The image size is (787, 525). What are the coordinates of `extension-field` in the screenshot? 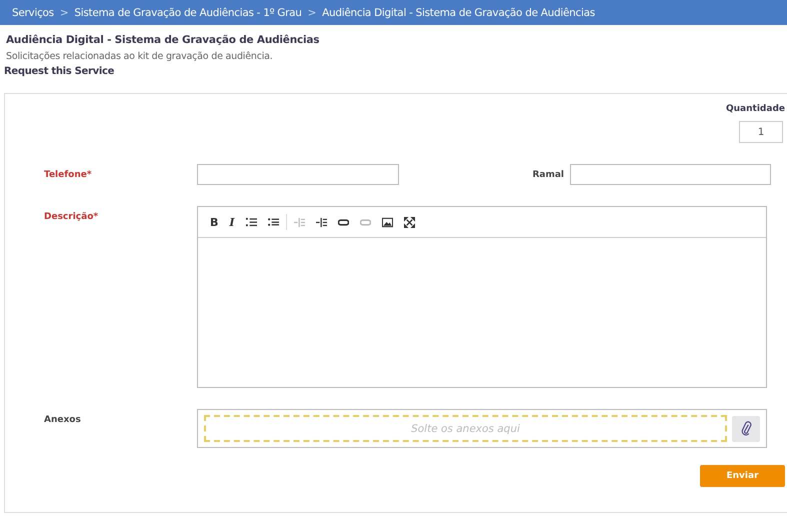 It's located at (670, 174).